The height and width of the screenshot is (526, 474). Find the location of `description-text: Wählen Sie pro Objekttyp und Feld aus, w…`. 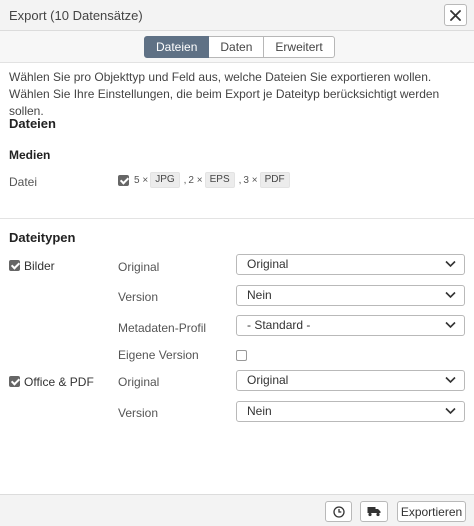

description-text: Wählen Sie pro Objekttyp und Feld aus, w… is located at coordinates (224, 94).